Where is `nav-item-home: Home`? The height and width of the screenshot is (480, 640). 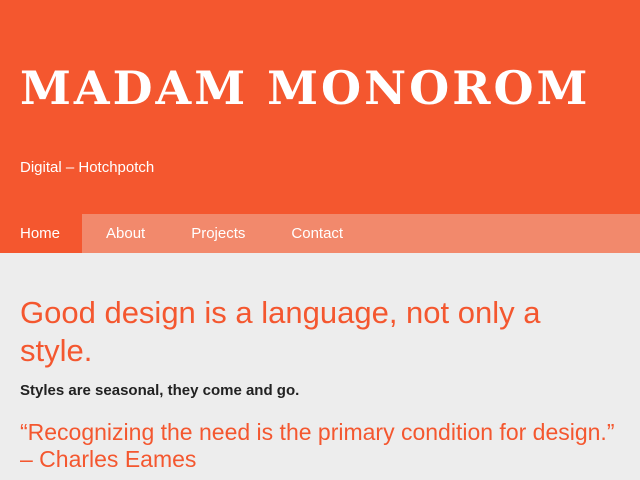
nav-item-home: Home is located at coordinates (41, 233).